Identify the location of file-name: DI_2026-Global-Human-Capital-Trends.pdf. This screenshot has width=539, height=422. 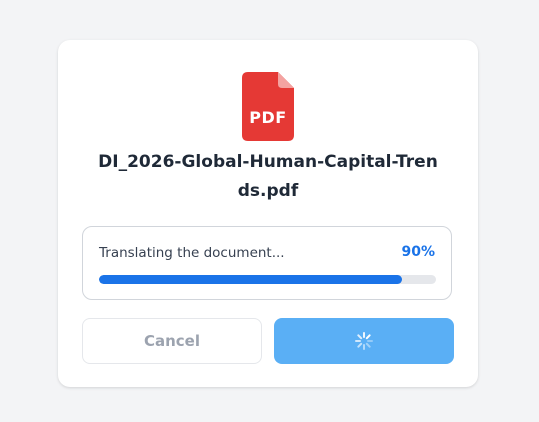
(268, 176).